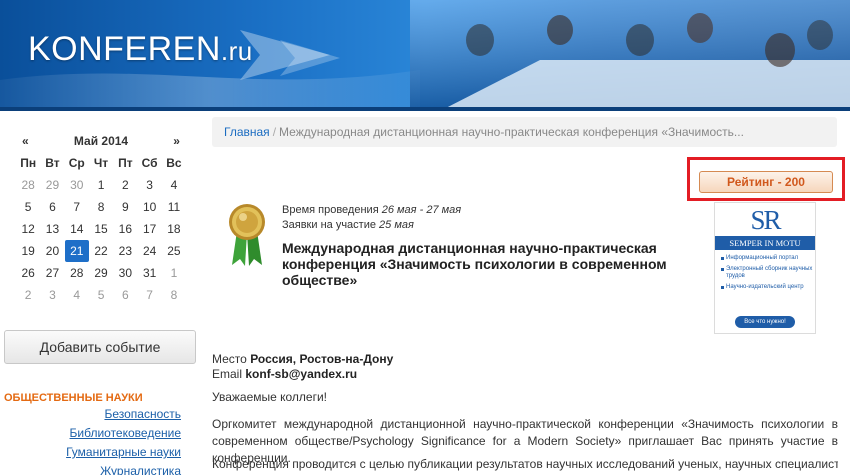 The height and width of the screenshot is (475, 850). Describe the element at coordinates (270, 397) in the screenshot. I see `greeting-text: Уважаемые коллеги!` at that location.